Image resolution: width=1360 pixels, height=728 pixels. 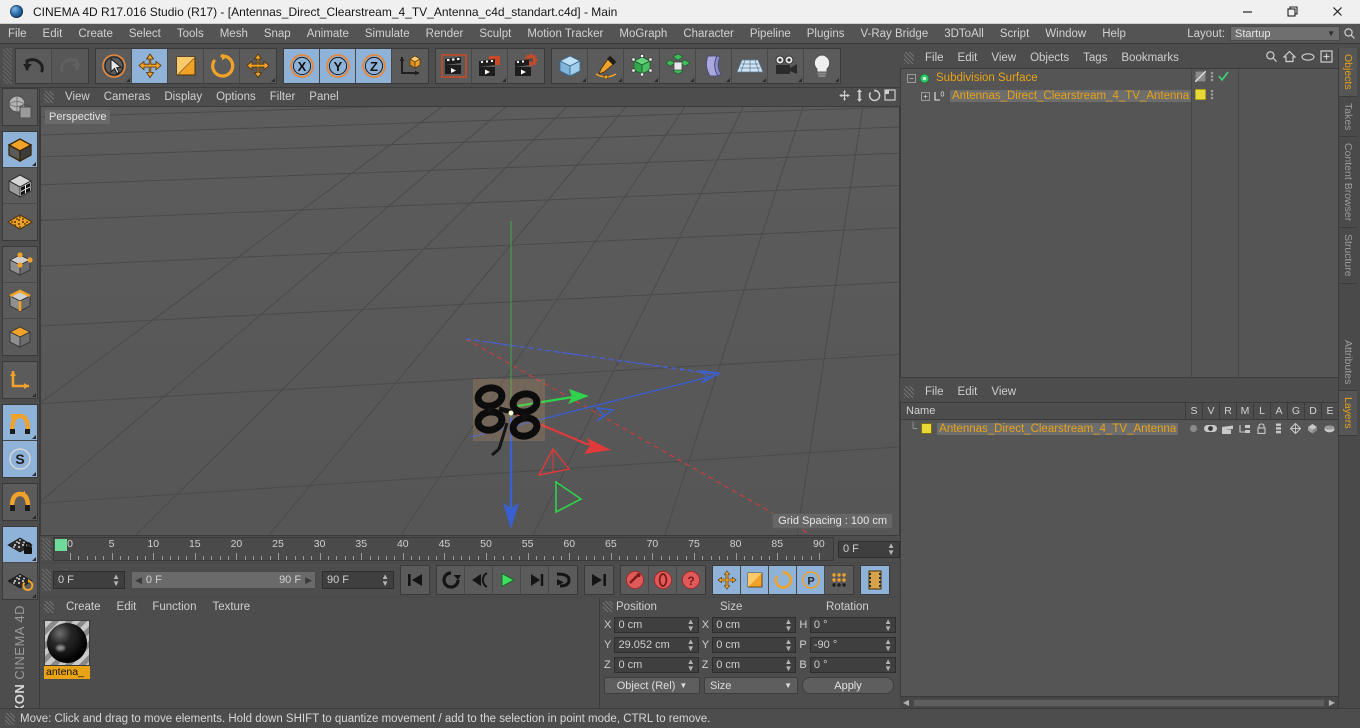 I want to click on floor-environment-icon, so click(x=750, y=65).